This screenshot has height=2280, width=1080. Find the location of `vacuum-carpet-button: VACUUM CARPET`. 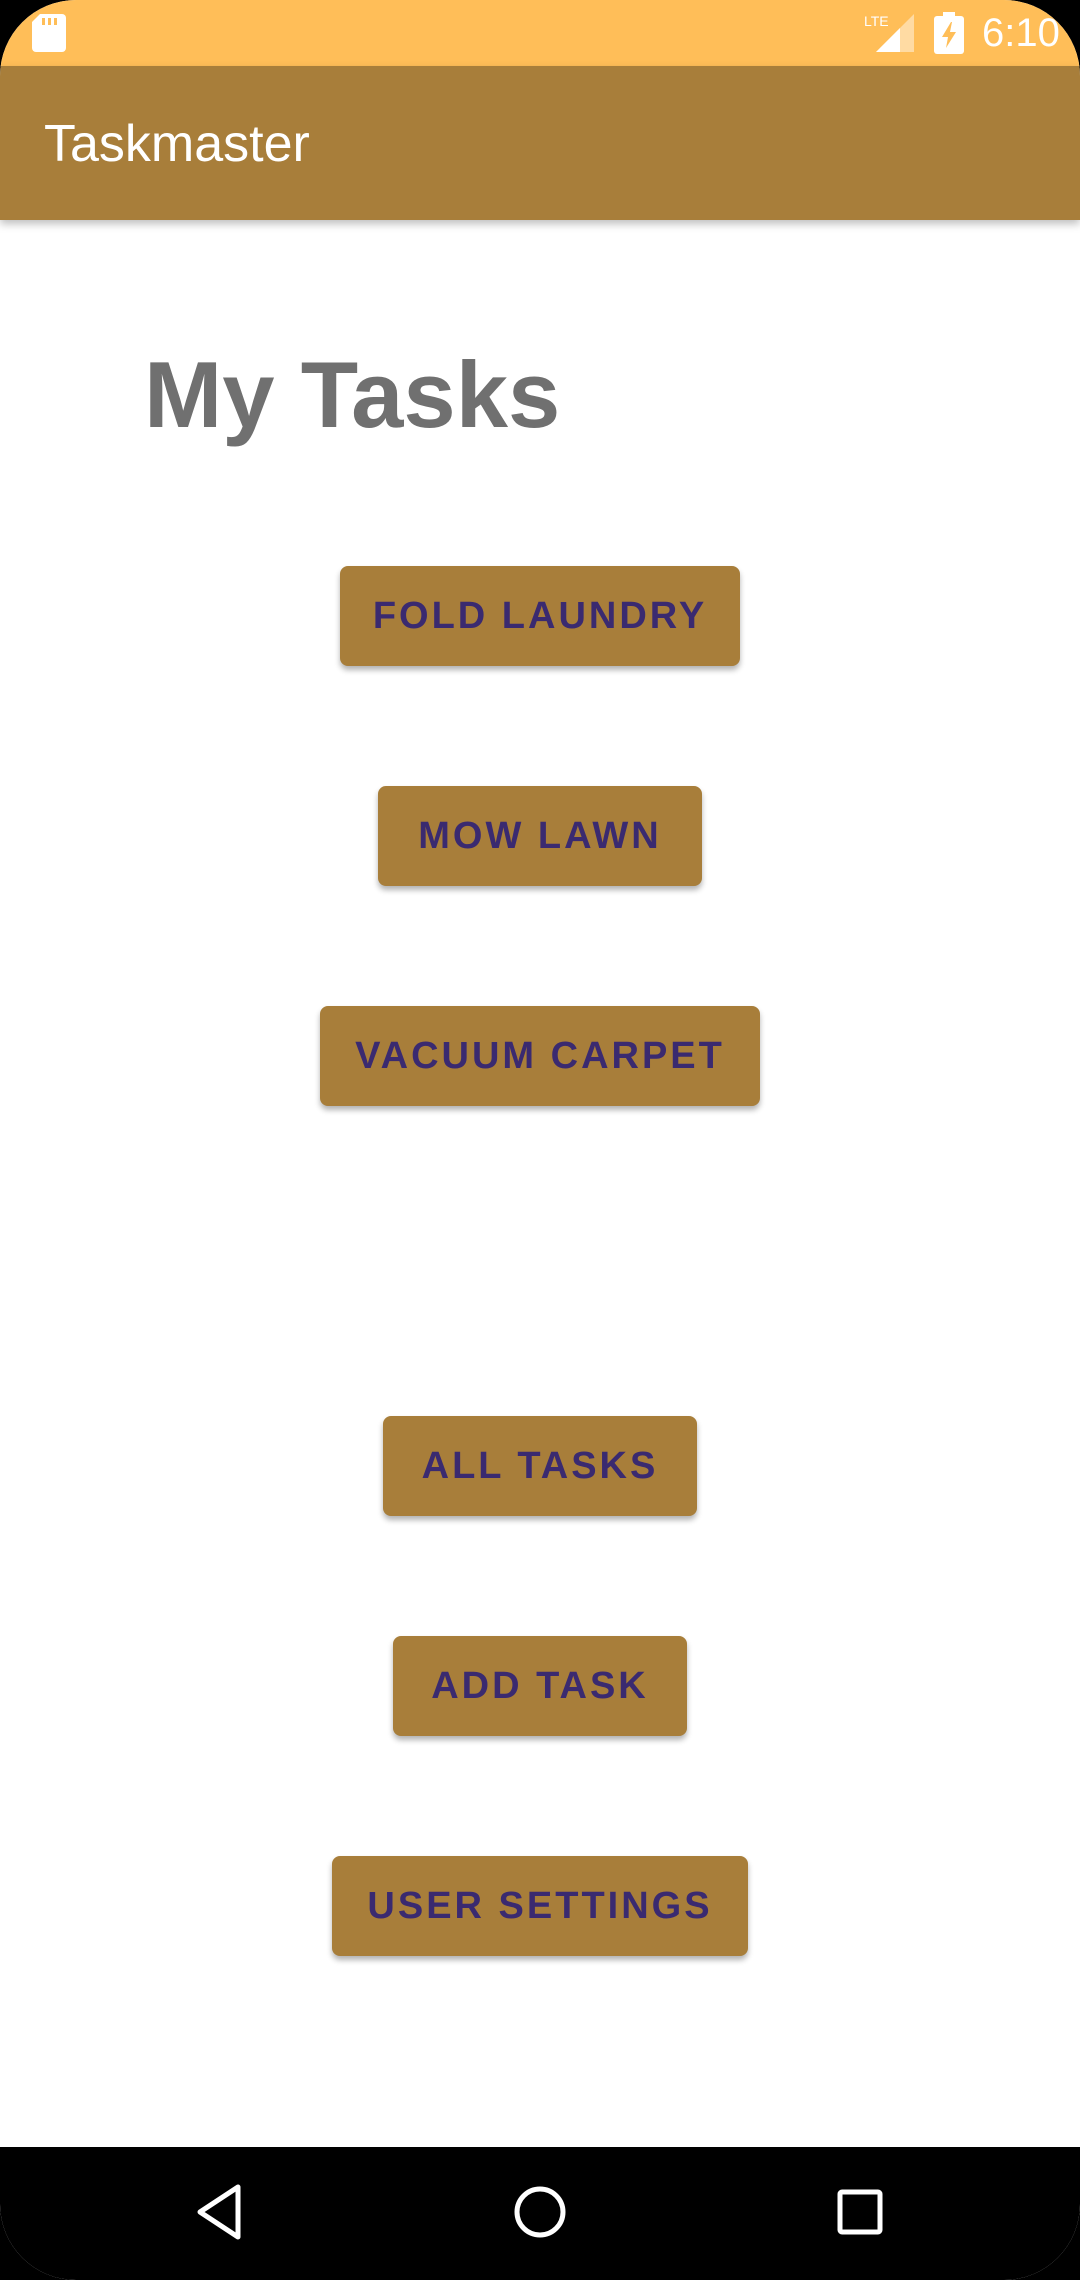

vacuum-carpet-button: VACUUM CARPET is located at coordinates (540, 1056).